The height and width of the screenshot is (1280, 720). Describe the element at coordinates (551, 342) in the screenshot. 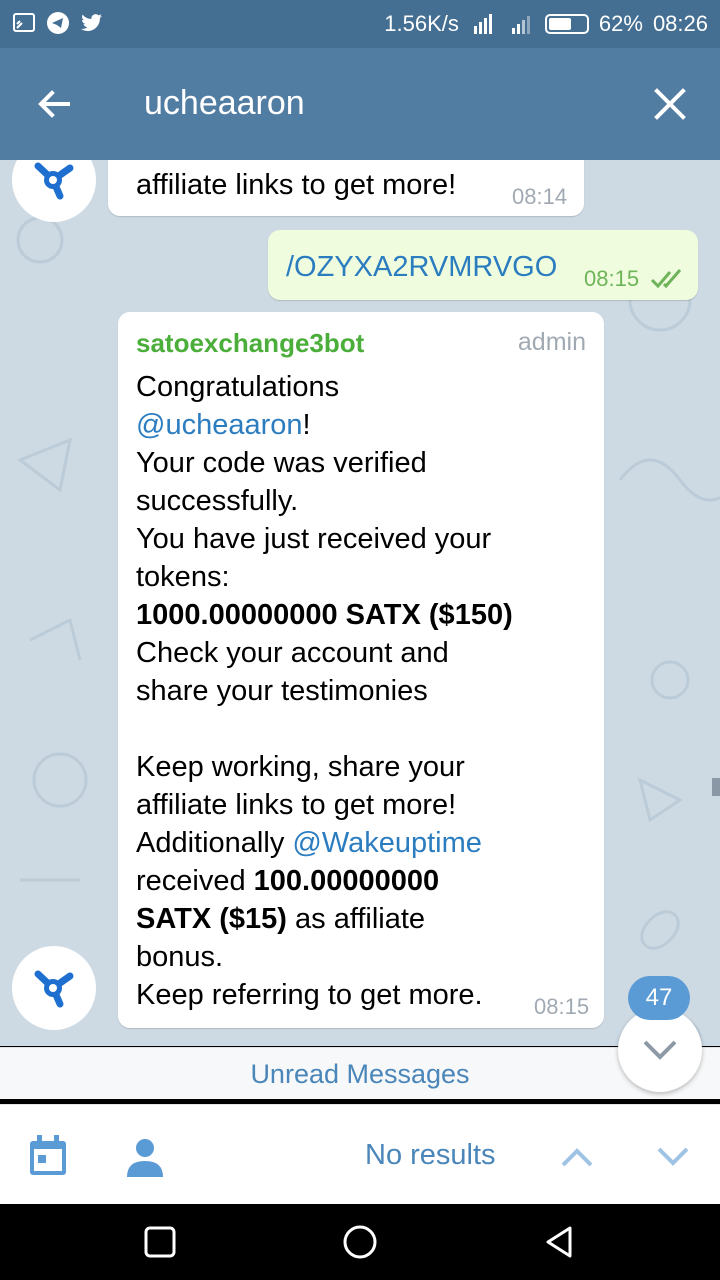

I see `admin-label: admin` at that location.